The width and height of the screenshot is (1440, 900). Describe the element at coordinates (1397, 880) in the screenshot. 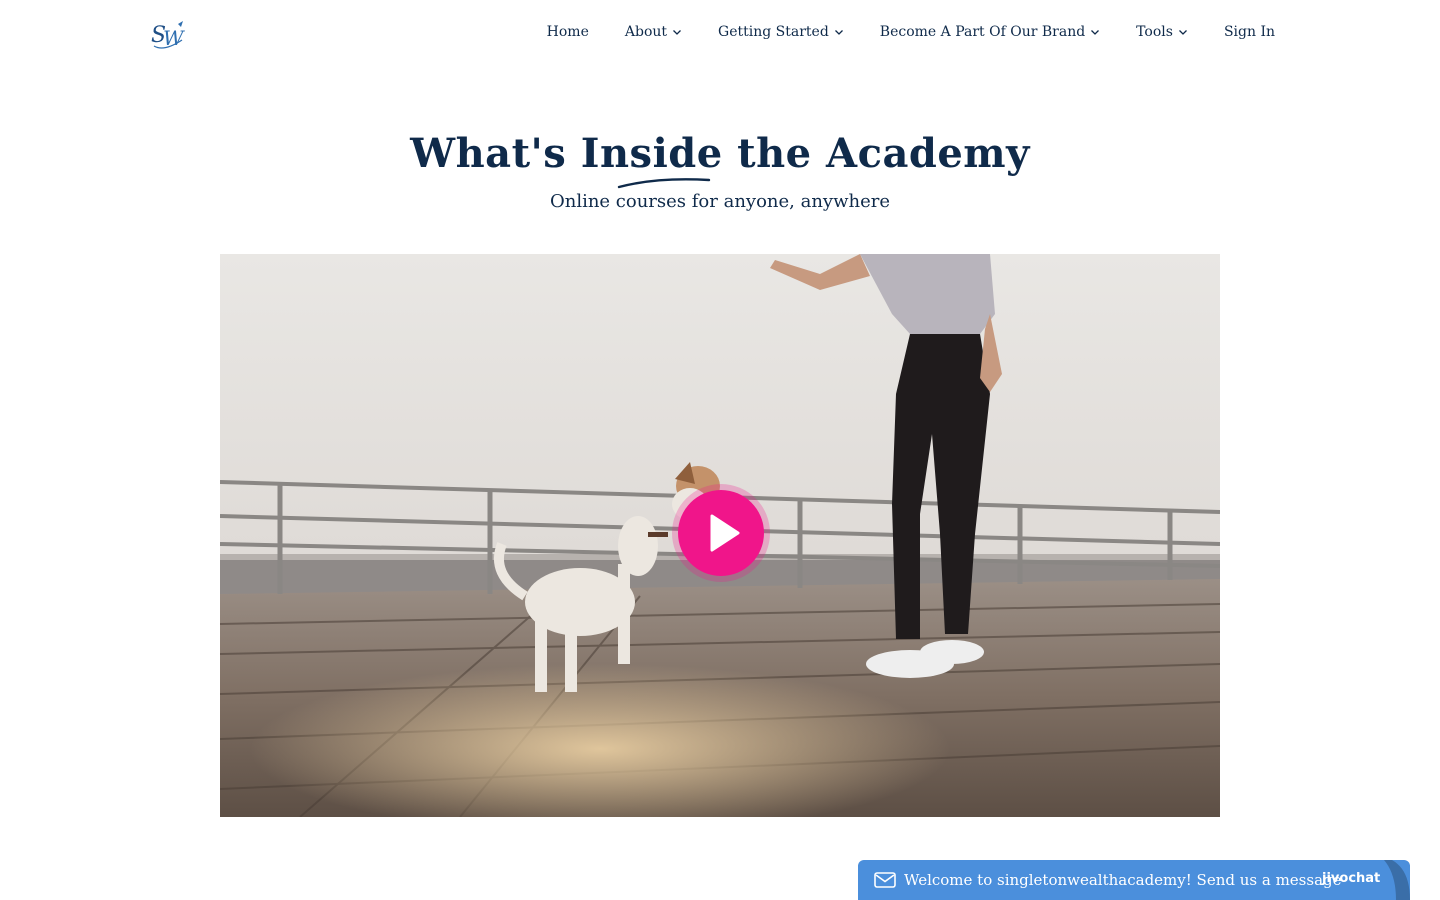

I see `chat-corner-decoration` at that location.